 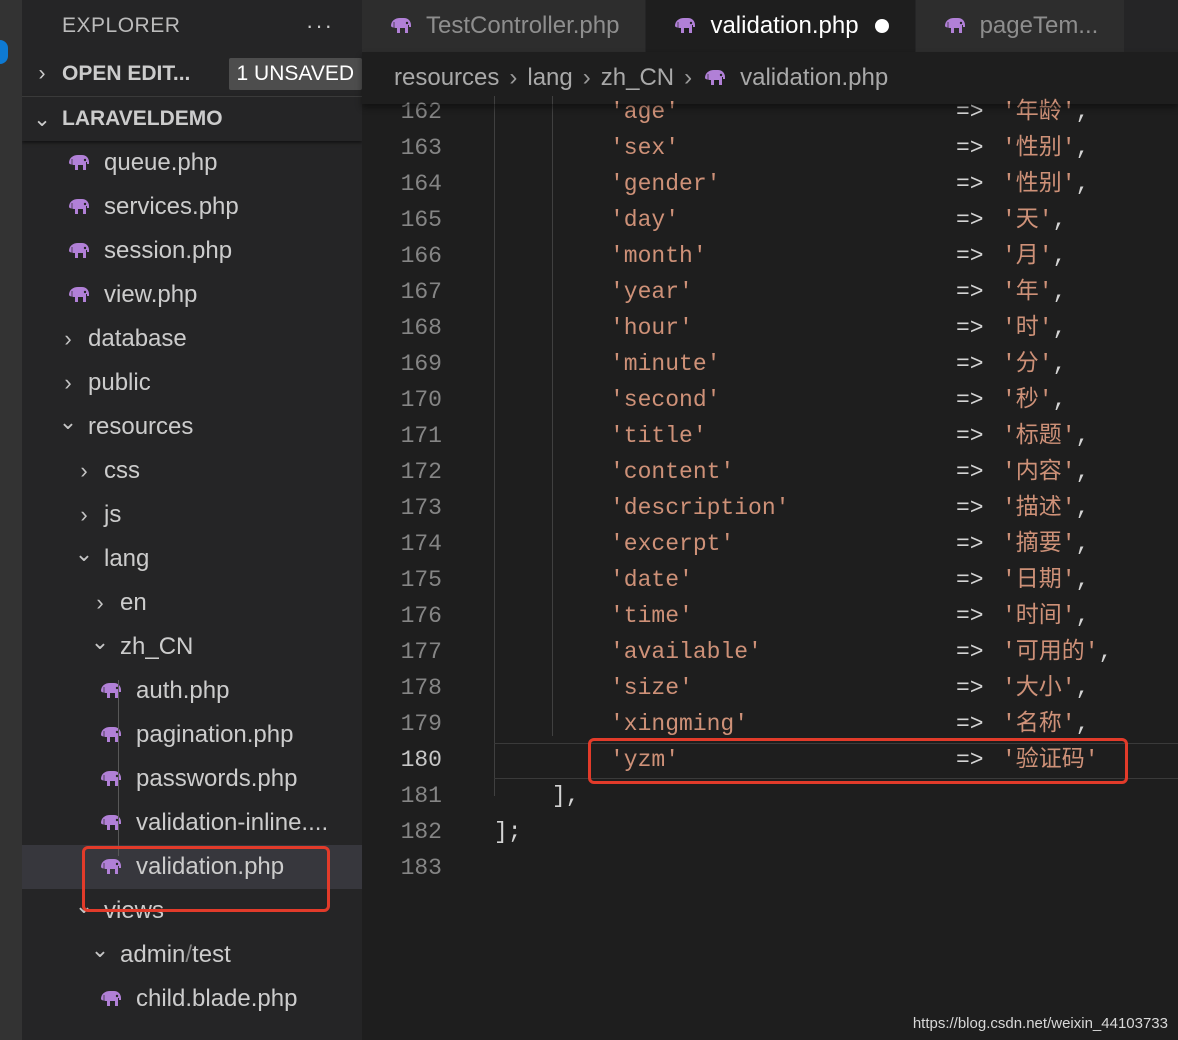 I want to click on tab-label: validation.php, so click(x=784, y=25).